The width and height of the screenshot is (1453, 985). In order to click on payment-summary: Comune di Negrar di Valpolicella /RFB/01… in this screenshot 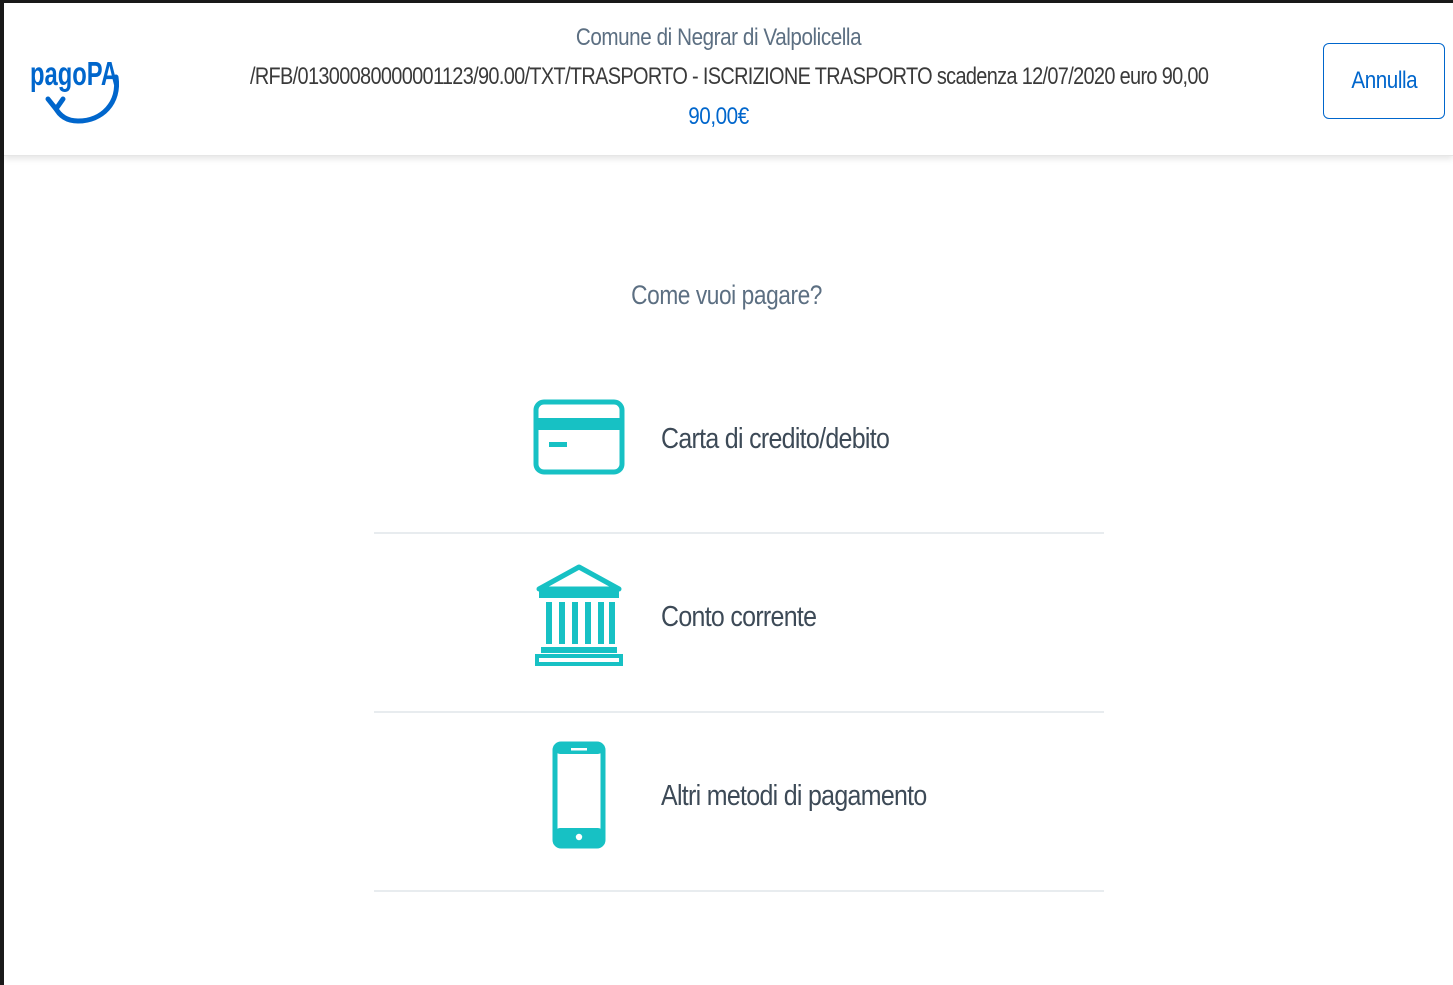, I will do `click(718, 78)`.